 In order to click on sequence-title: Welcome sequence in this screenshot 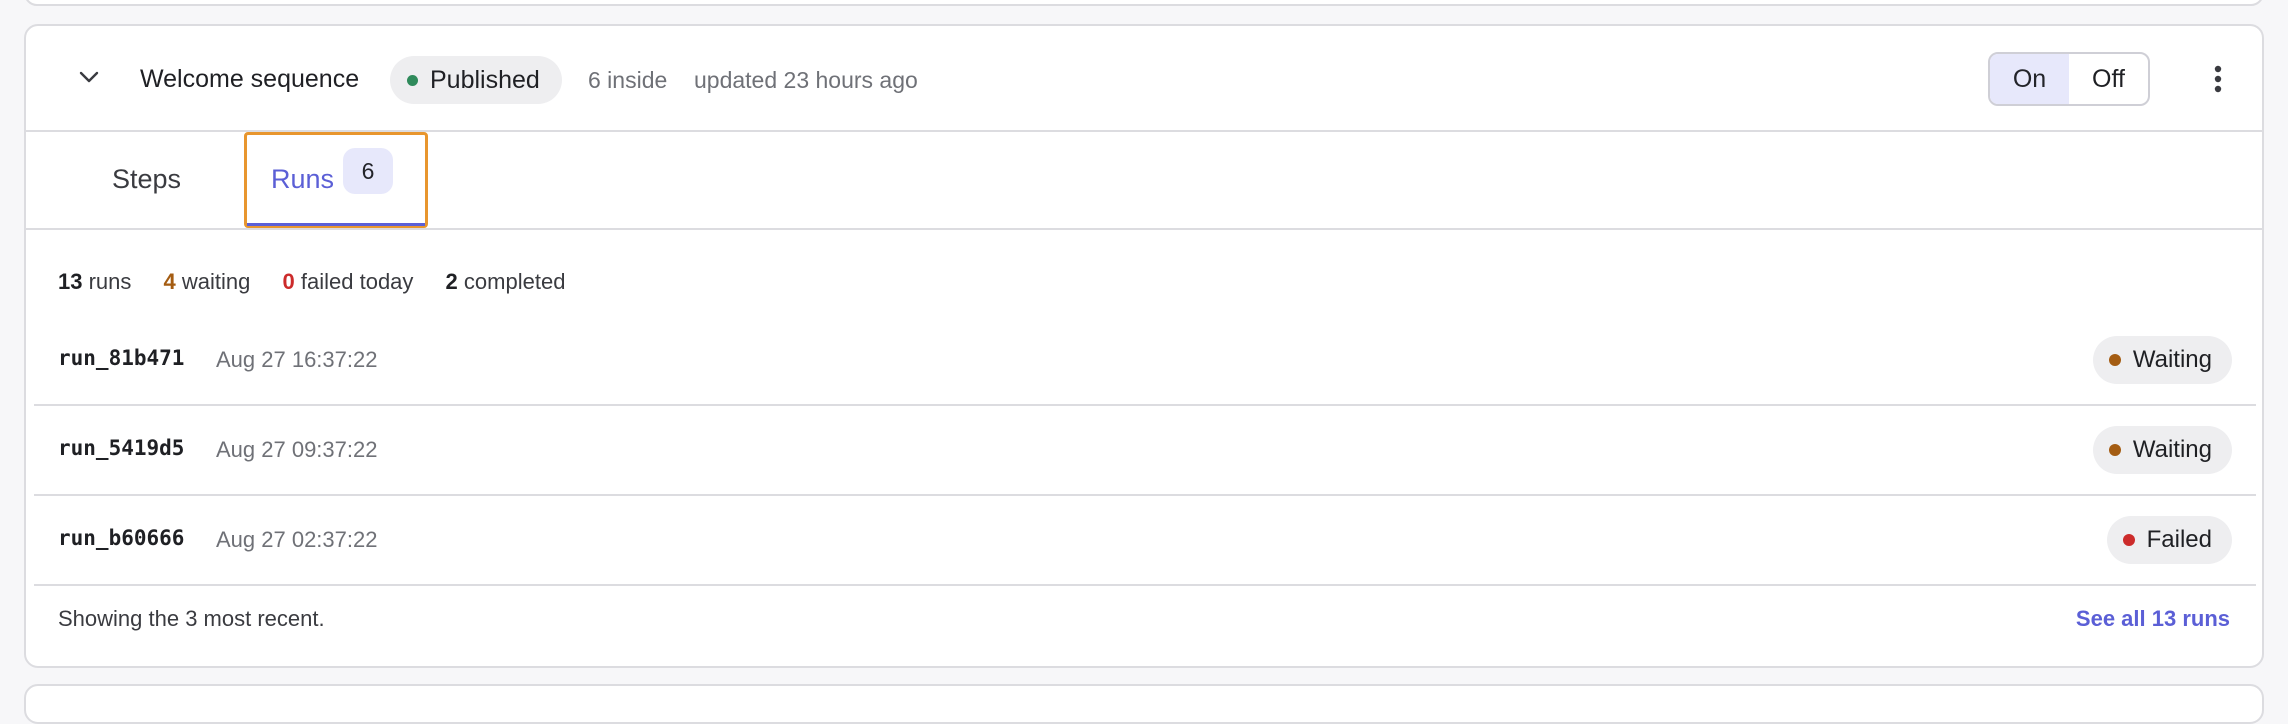, I will do `click(250, 79)`.